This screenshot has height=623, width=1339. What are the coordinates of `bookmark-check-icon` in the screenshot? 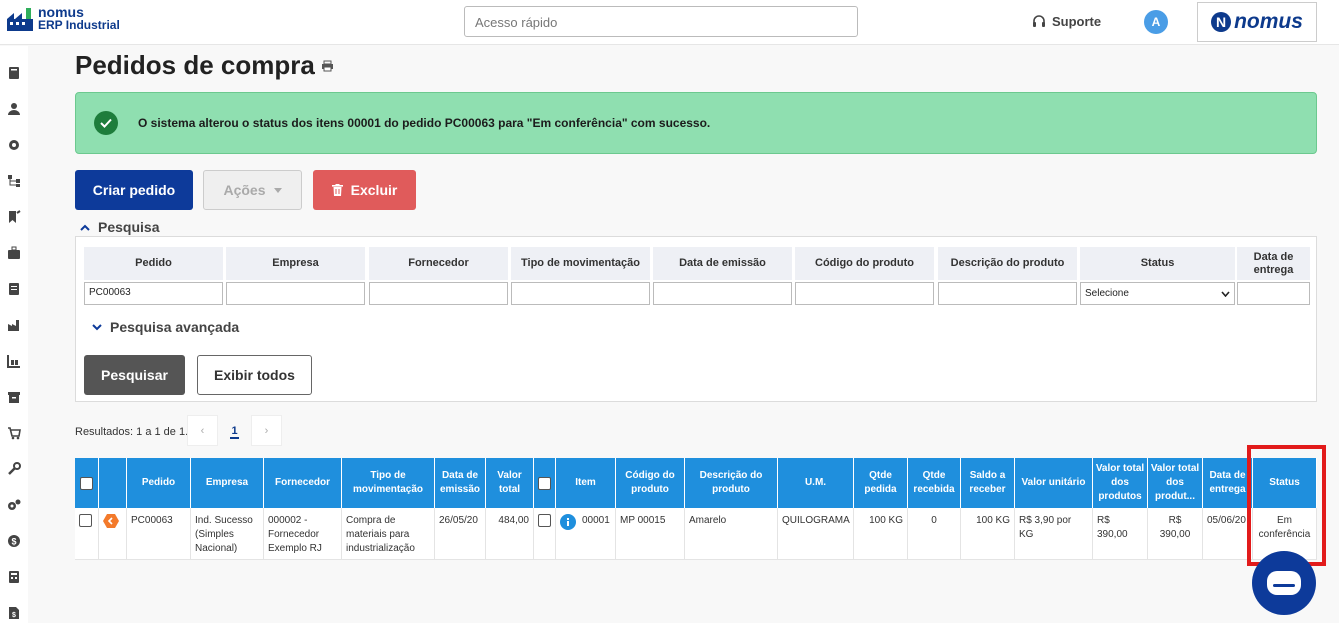 It's located at (14, 217).